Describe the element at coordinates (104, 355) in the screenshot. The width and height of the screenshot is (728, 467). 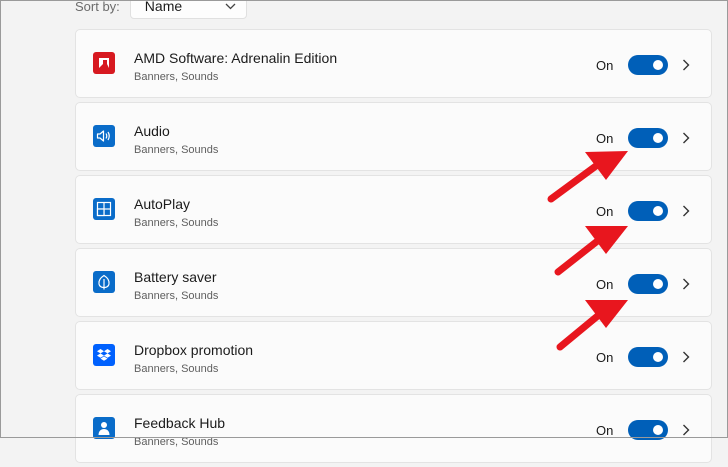
I see `dropbox-icon` at that location.